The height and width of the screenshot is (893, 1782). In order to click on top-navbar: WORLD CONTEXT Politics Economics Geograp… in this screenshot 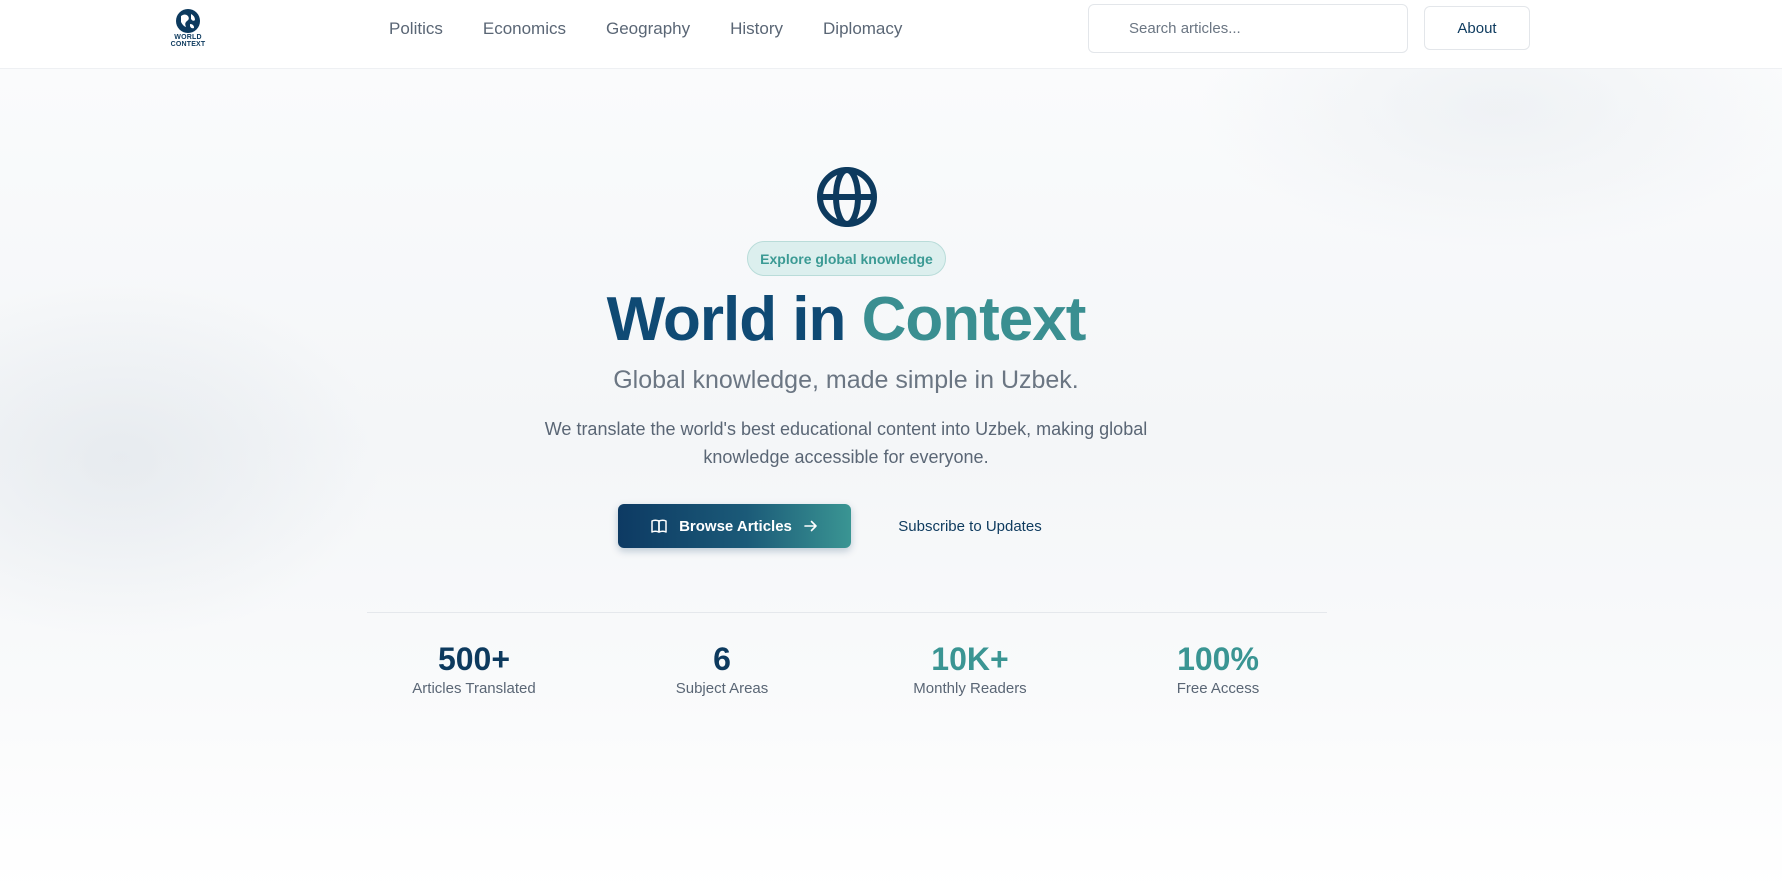, I will do `click(891, 34)`.